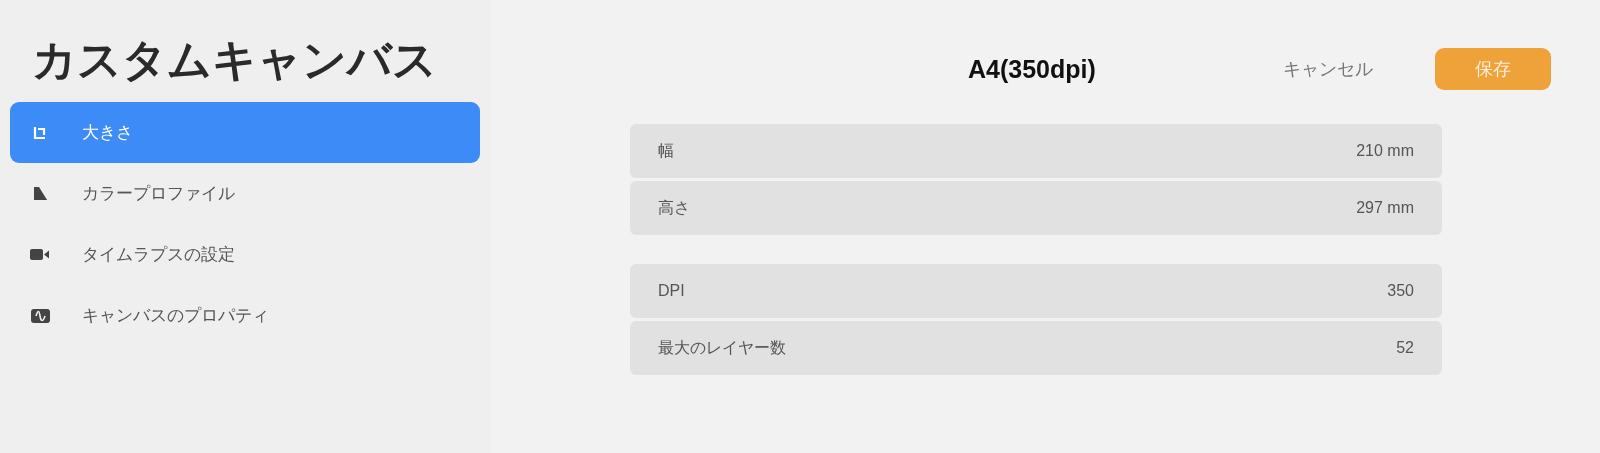  What do you see at coordinates (245, 254) in the screenshot?
I see `sidebar-item: タイムラプスの設定` at bounding box center [245, 254].